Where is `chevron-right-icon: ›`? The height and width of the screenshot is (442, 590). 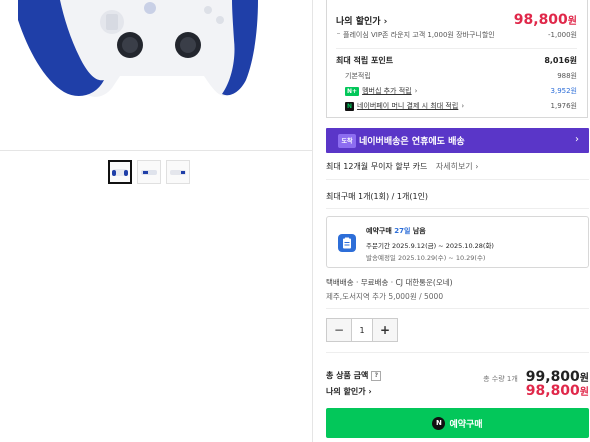 chevron-right-icon: › is located at coordinates (577, 139).